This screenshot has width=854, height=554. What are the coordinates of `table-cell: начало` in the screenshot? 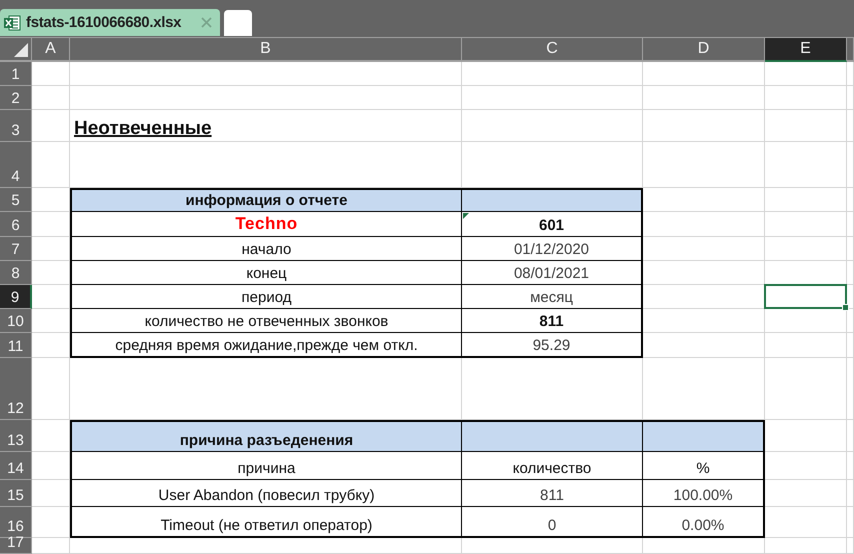 It's located at (266, 249).